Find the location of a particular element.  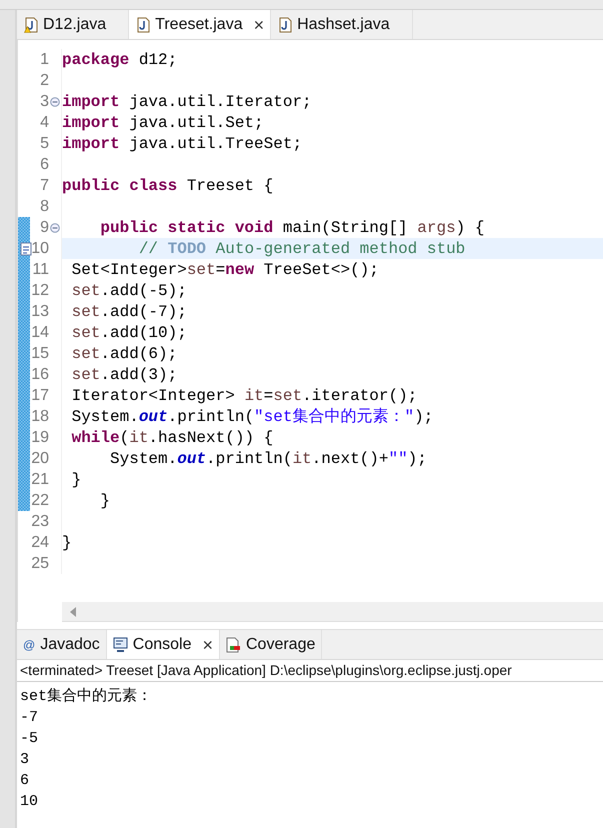

line-number: 13 is located at coordinates (40, 311).